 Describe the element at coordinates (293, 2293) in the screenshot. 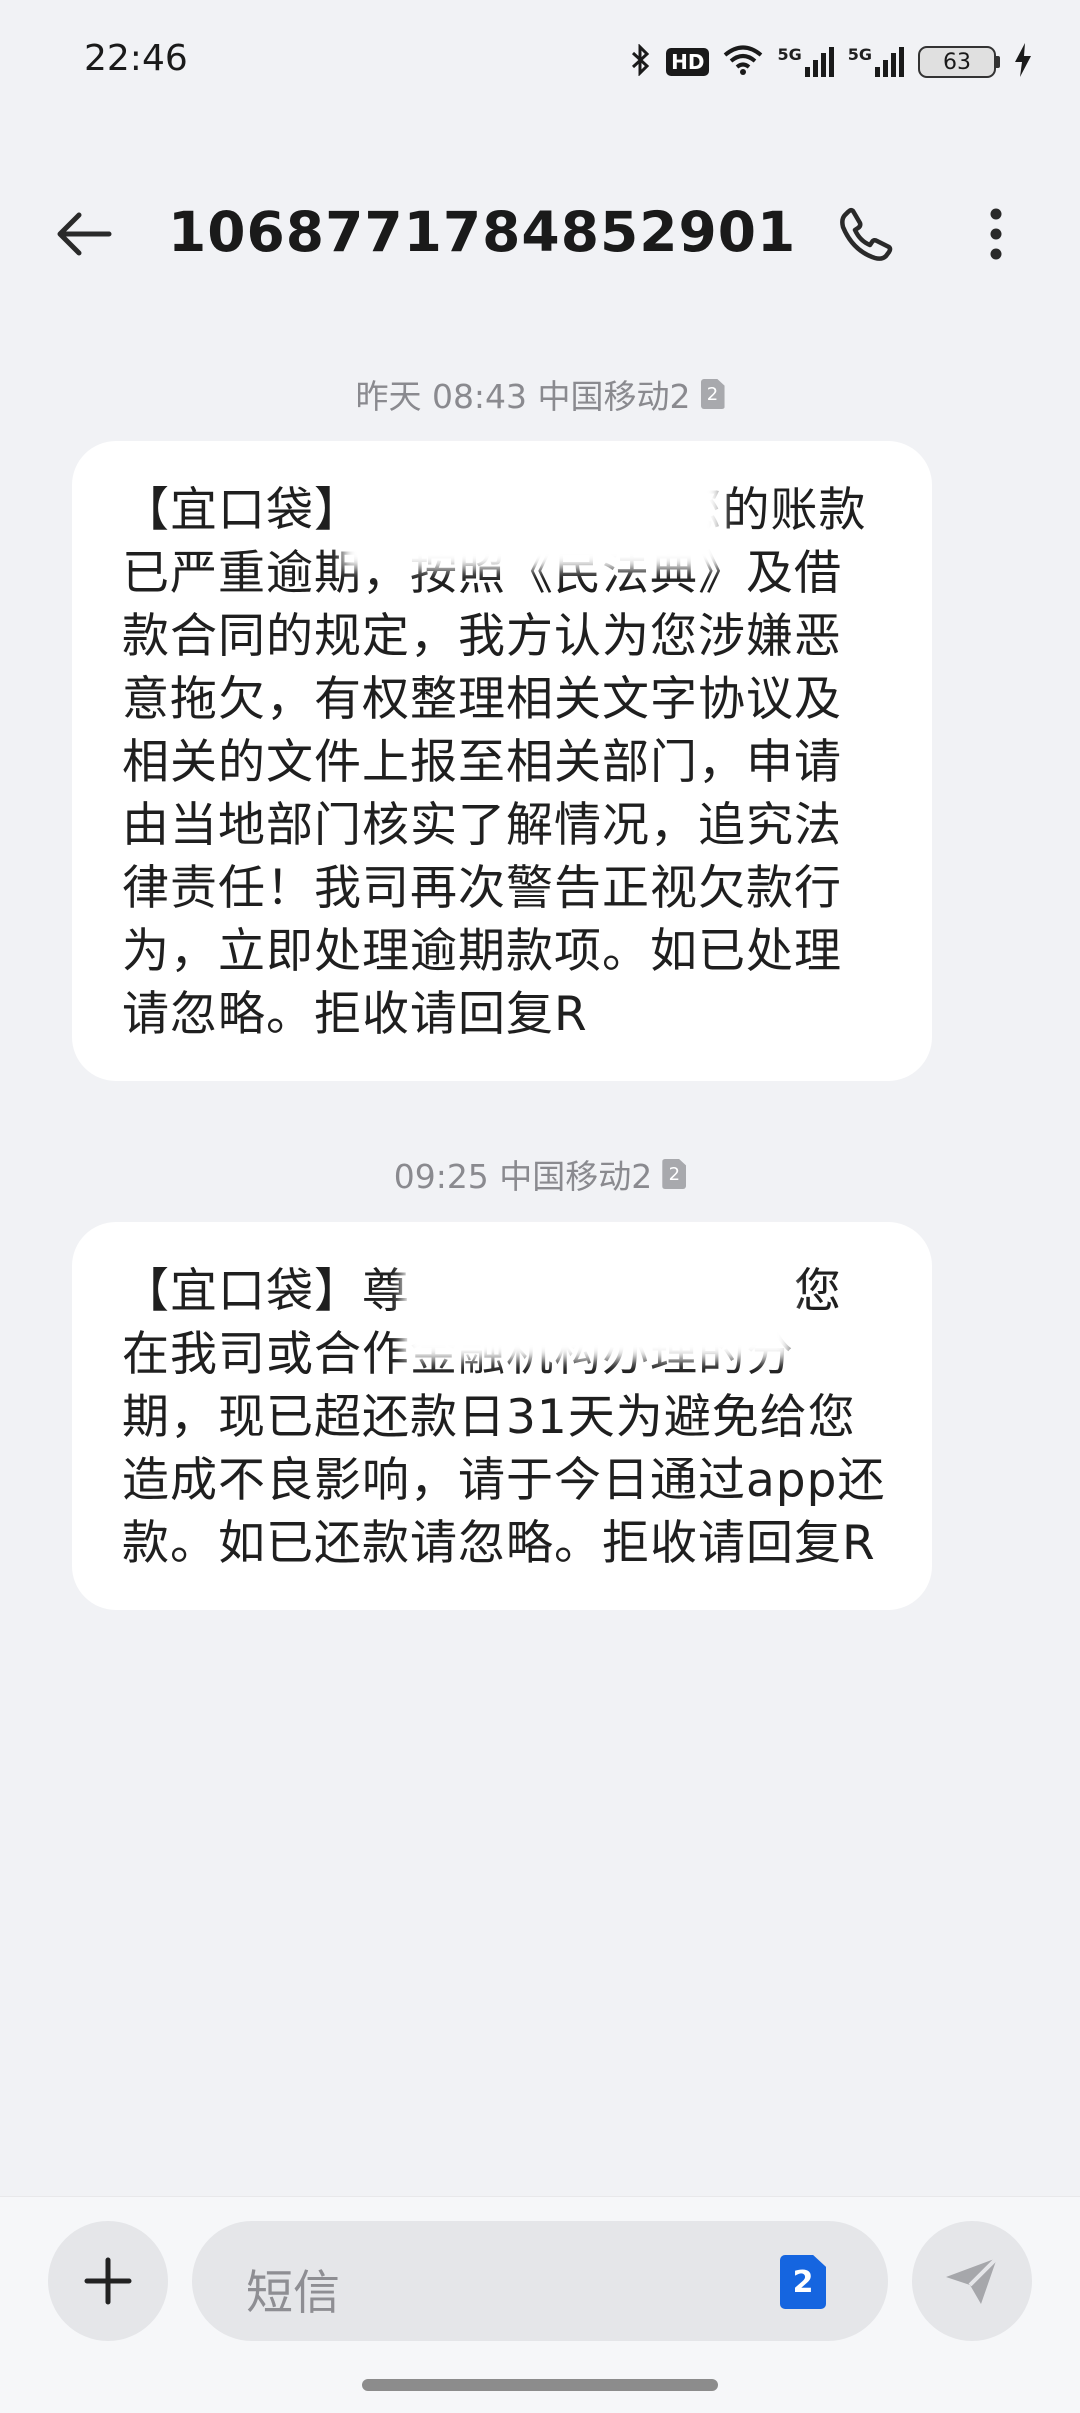

I see `input-placeholder: 短信` at that location.